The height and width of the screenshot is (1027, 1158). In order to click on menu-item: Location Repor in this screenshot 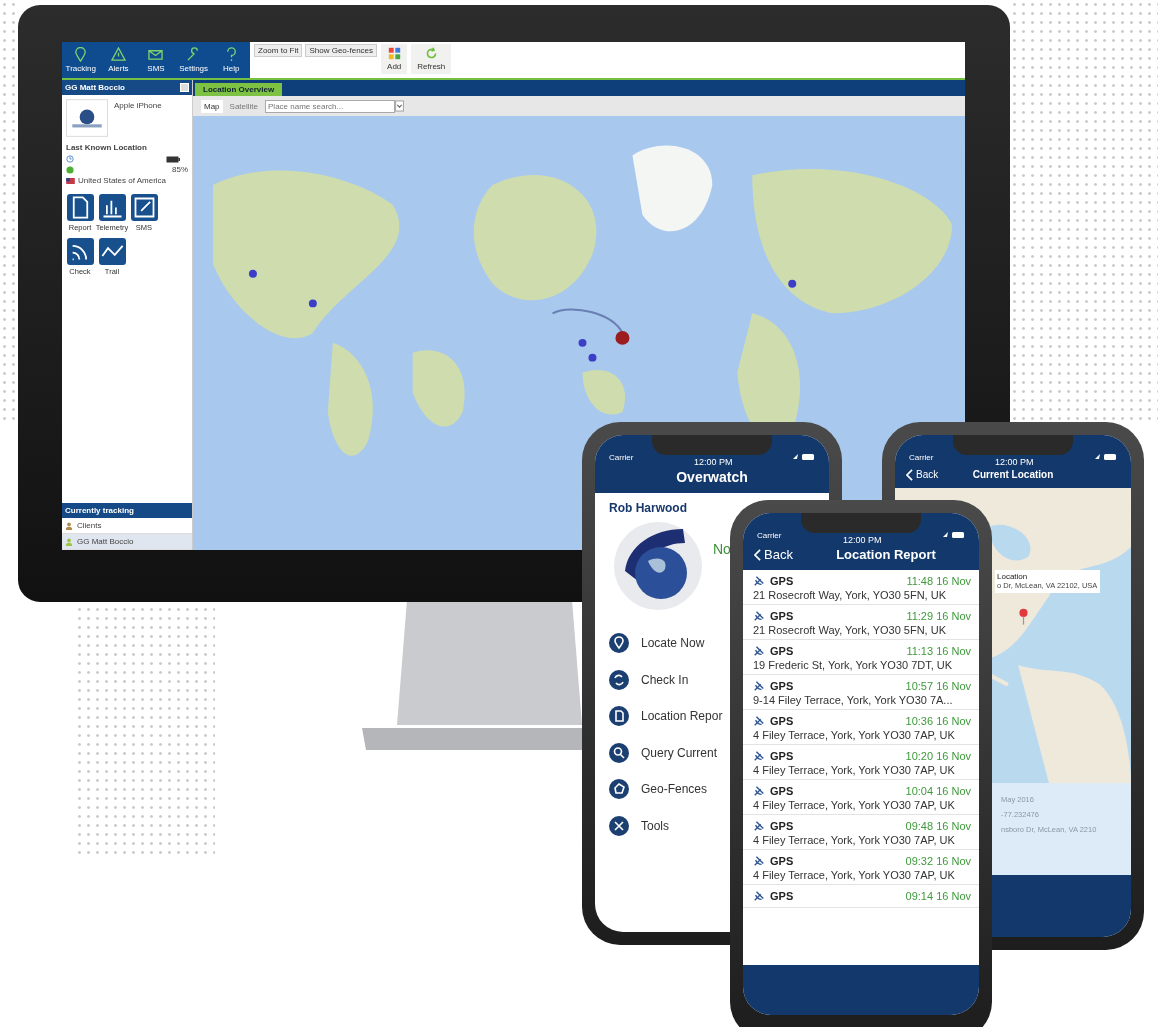, I will do `click(666, 716)`.